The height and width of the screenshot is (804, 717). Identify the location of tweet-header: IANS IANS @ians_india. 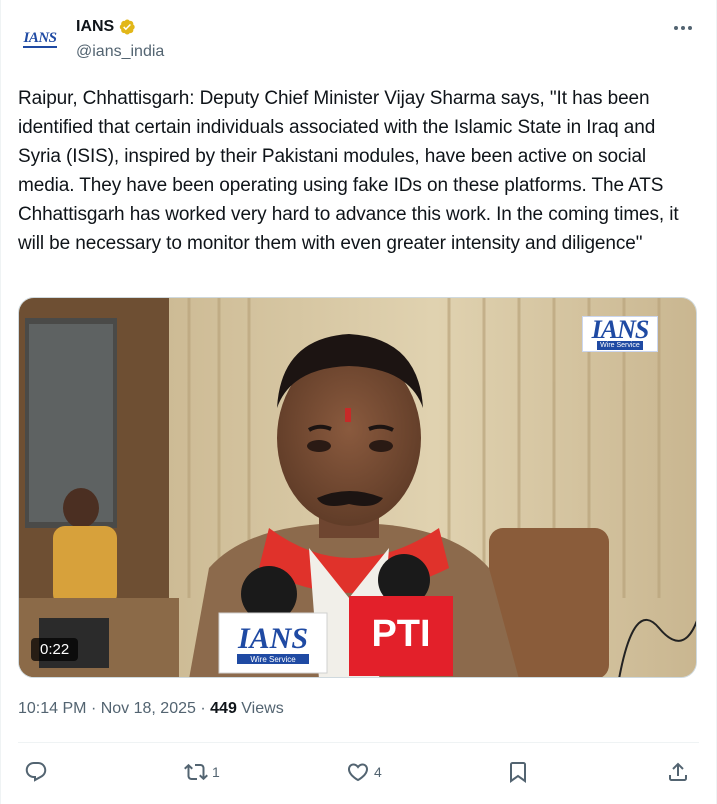
(359, 39).